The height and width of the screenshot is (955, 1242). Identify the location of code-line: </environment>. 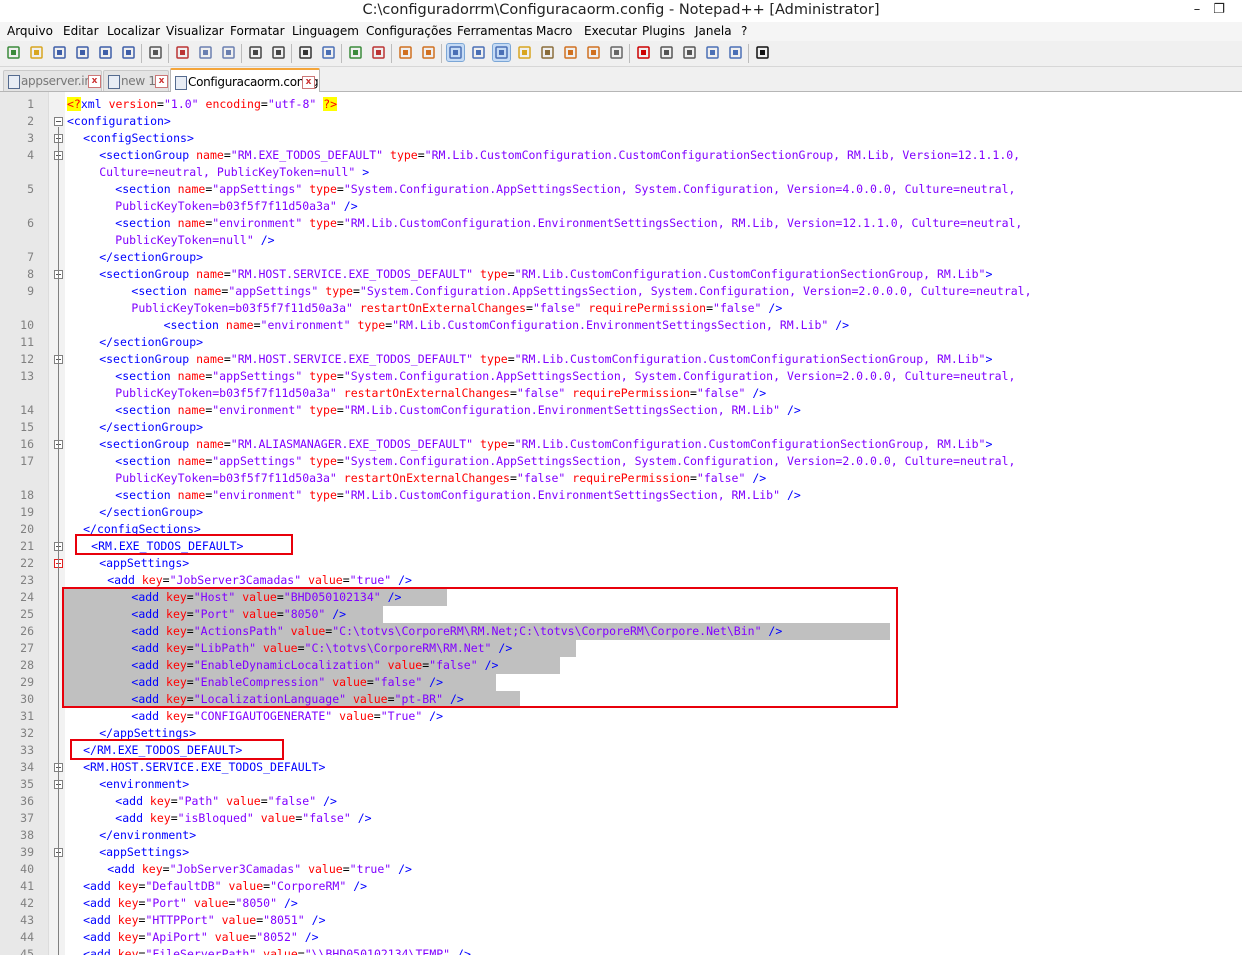
(147, 835).